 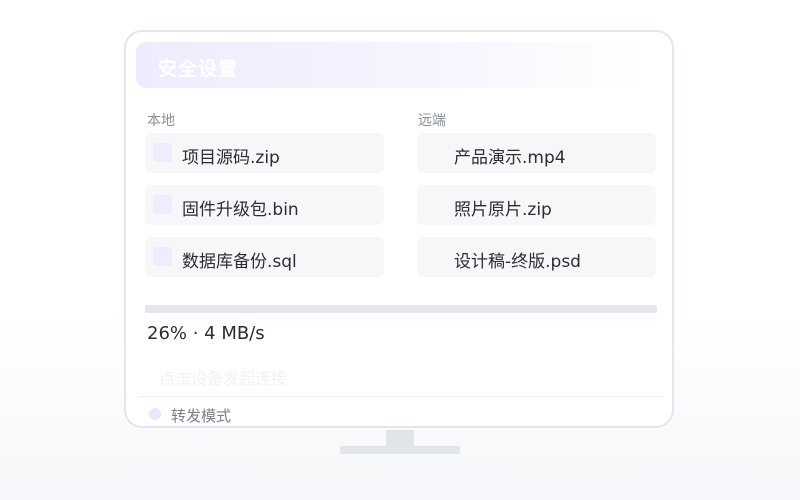 What do you see at coordinates (161, 121) in the screenshot?
I see `local-column-label: 本地` at bounding box center [161, 121].